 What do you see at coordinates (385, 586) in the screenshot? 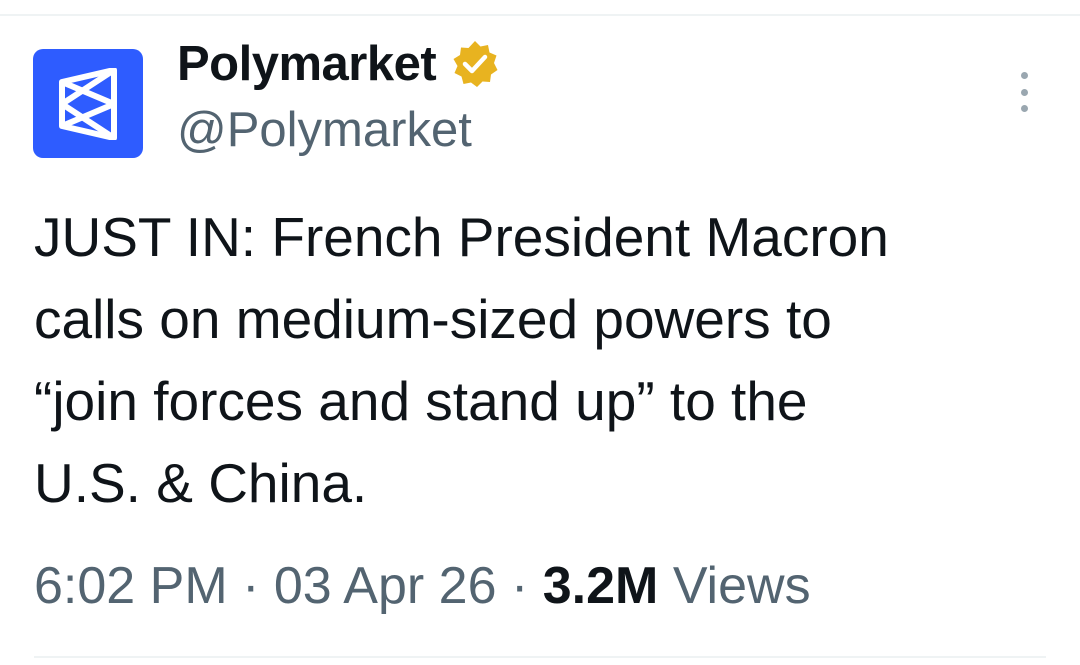
I see `tweet-date: 03 Apr 26` at bounding box center [385, 586].